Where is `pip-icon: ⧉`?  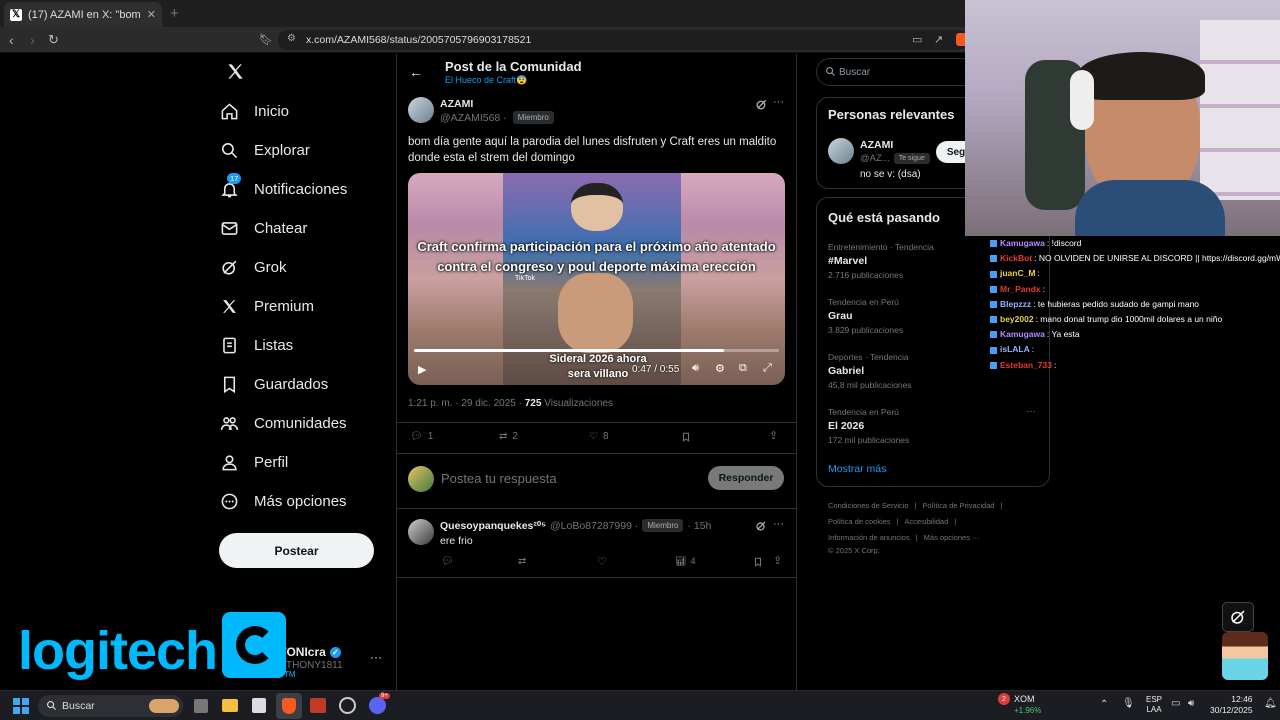 pip-icon: ⧉ is located at coordinates (743, 368).